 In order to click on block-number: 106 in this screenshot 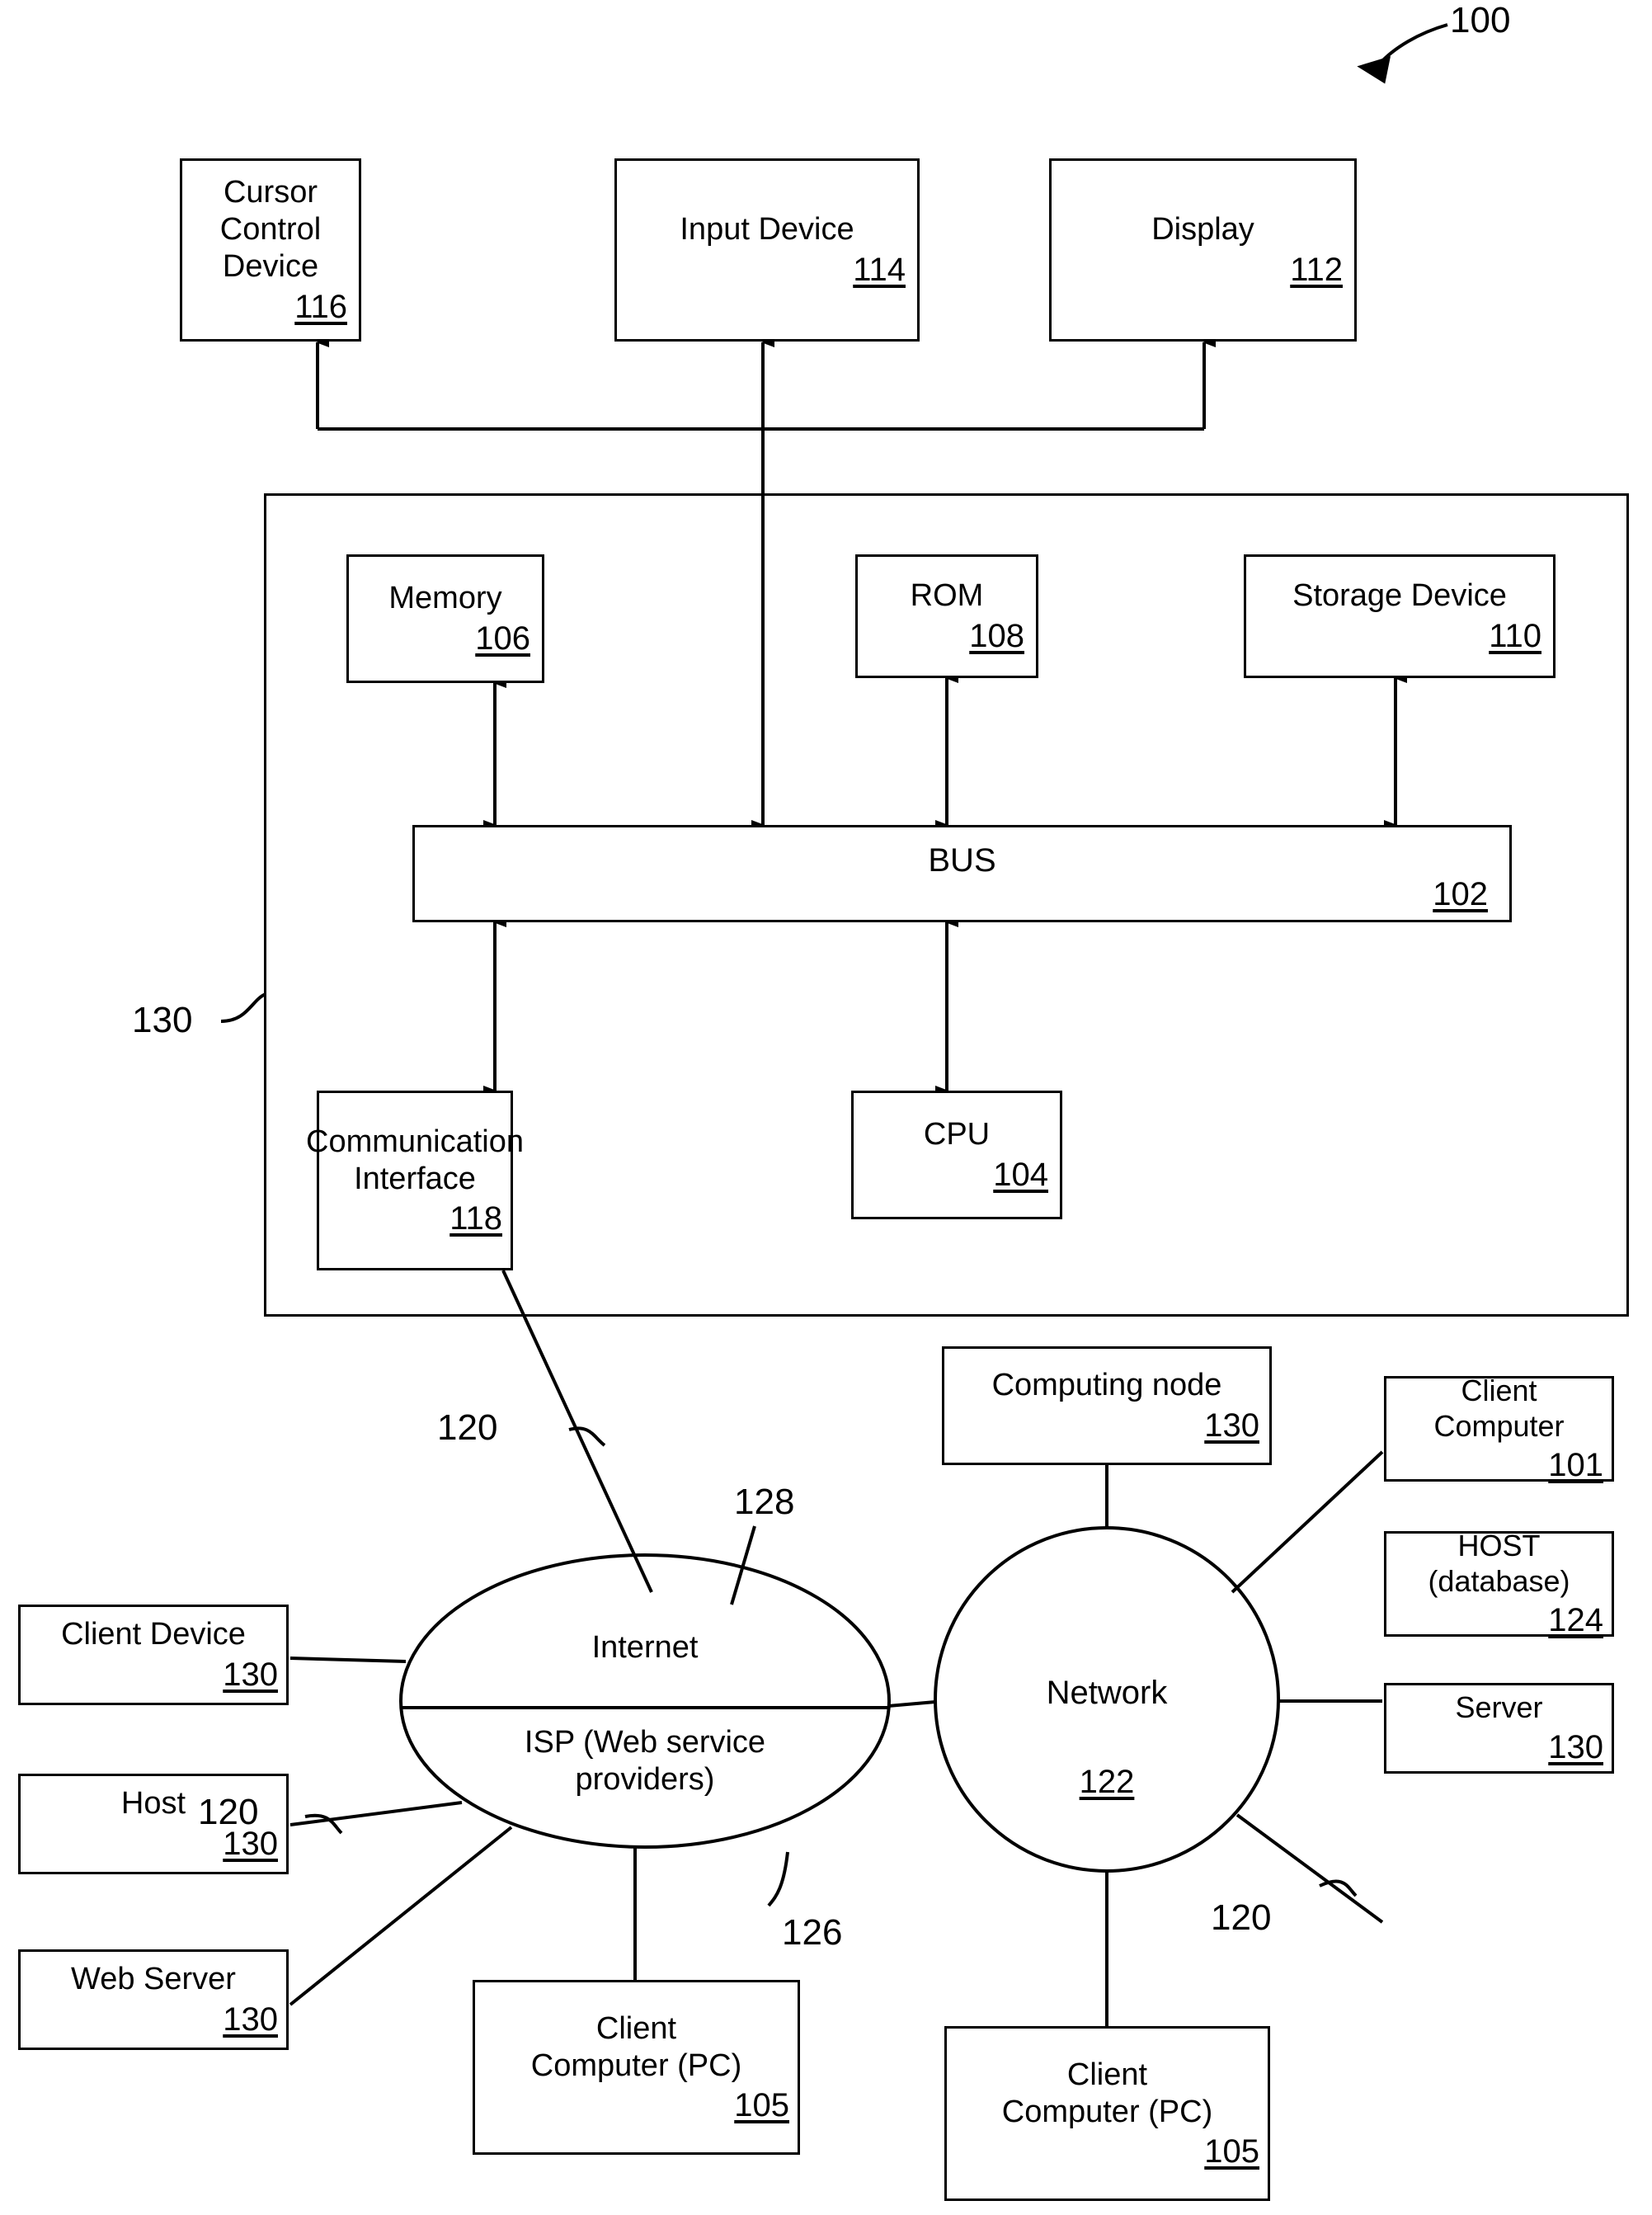, I will do `click(502, 638)`.